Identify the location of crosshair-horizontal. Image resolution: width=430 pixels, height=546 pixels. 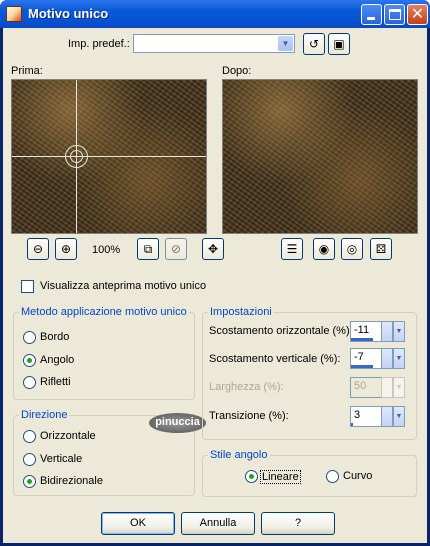
(109, 156).